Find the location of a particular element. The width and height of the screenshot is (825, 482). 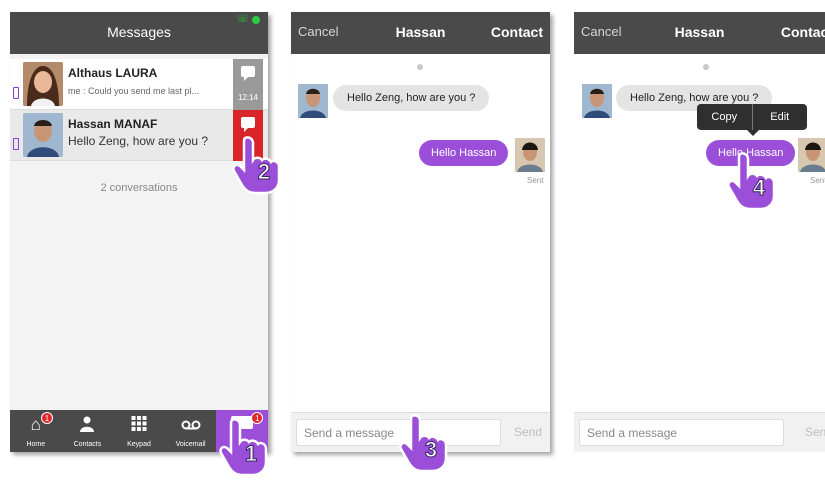

message-context-menu: Copy Edit is located at coordinates (752, 120).